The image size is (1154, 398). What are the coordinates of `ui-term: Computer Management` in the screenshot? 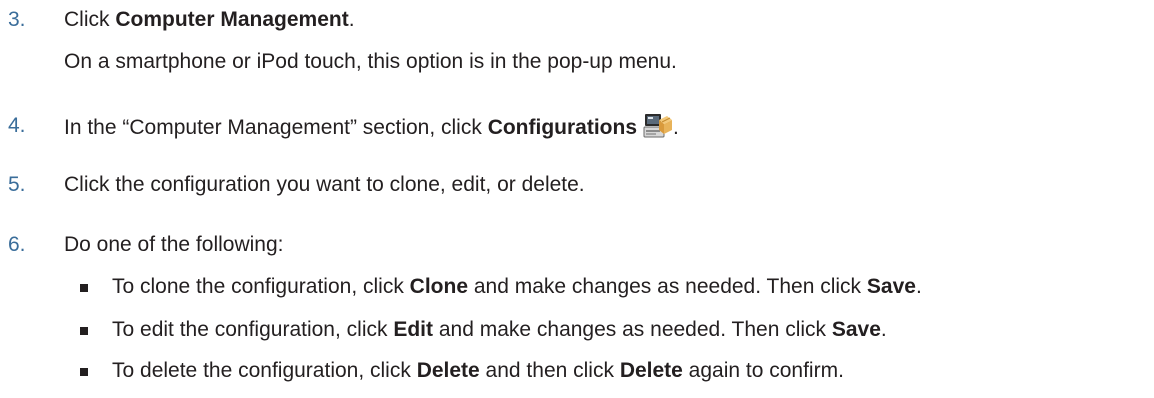 It's located at (232, 19).